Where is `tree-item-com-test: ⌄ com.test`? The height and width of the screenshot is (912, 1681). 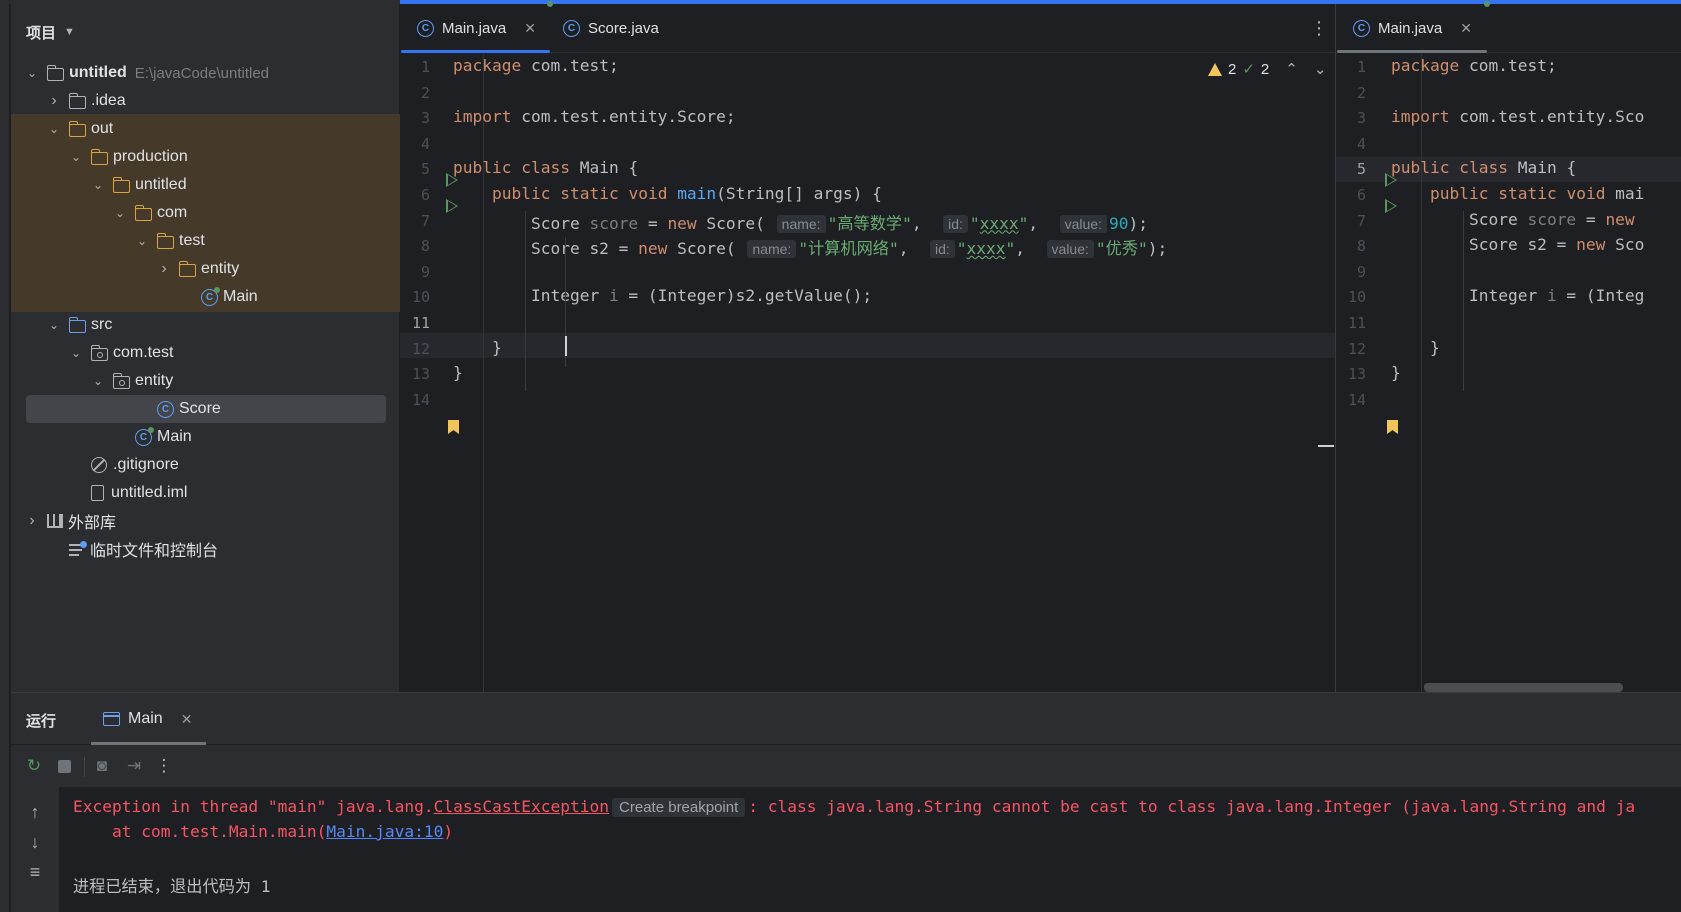
tree-item-com-test: ⌄ com.test is located at coordinates (205, 353).